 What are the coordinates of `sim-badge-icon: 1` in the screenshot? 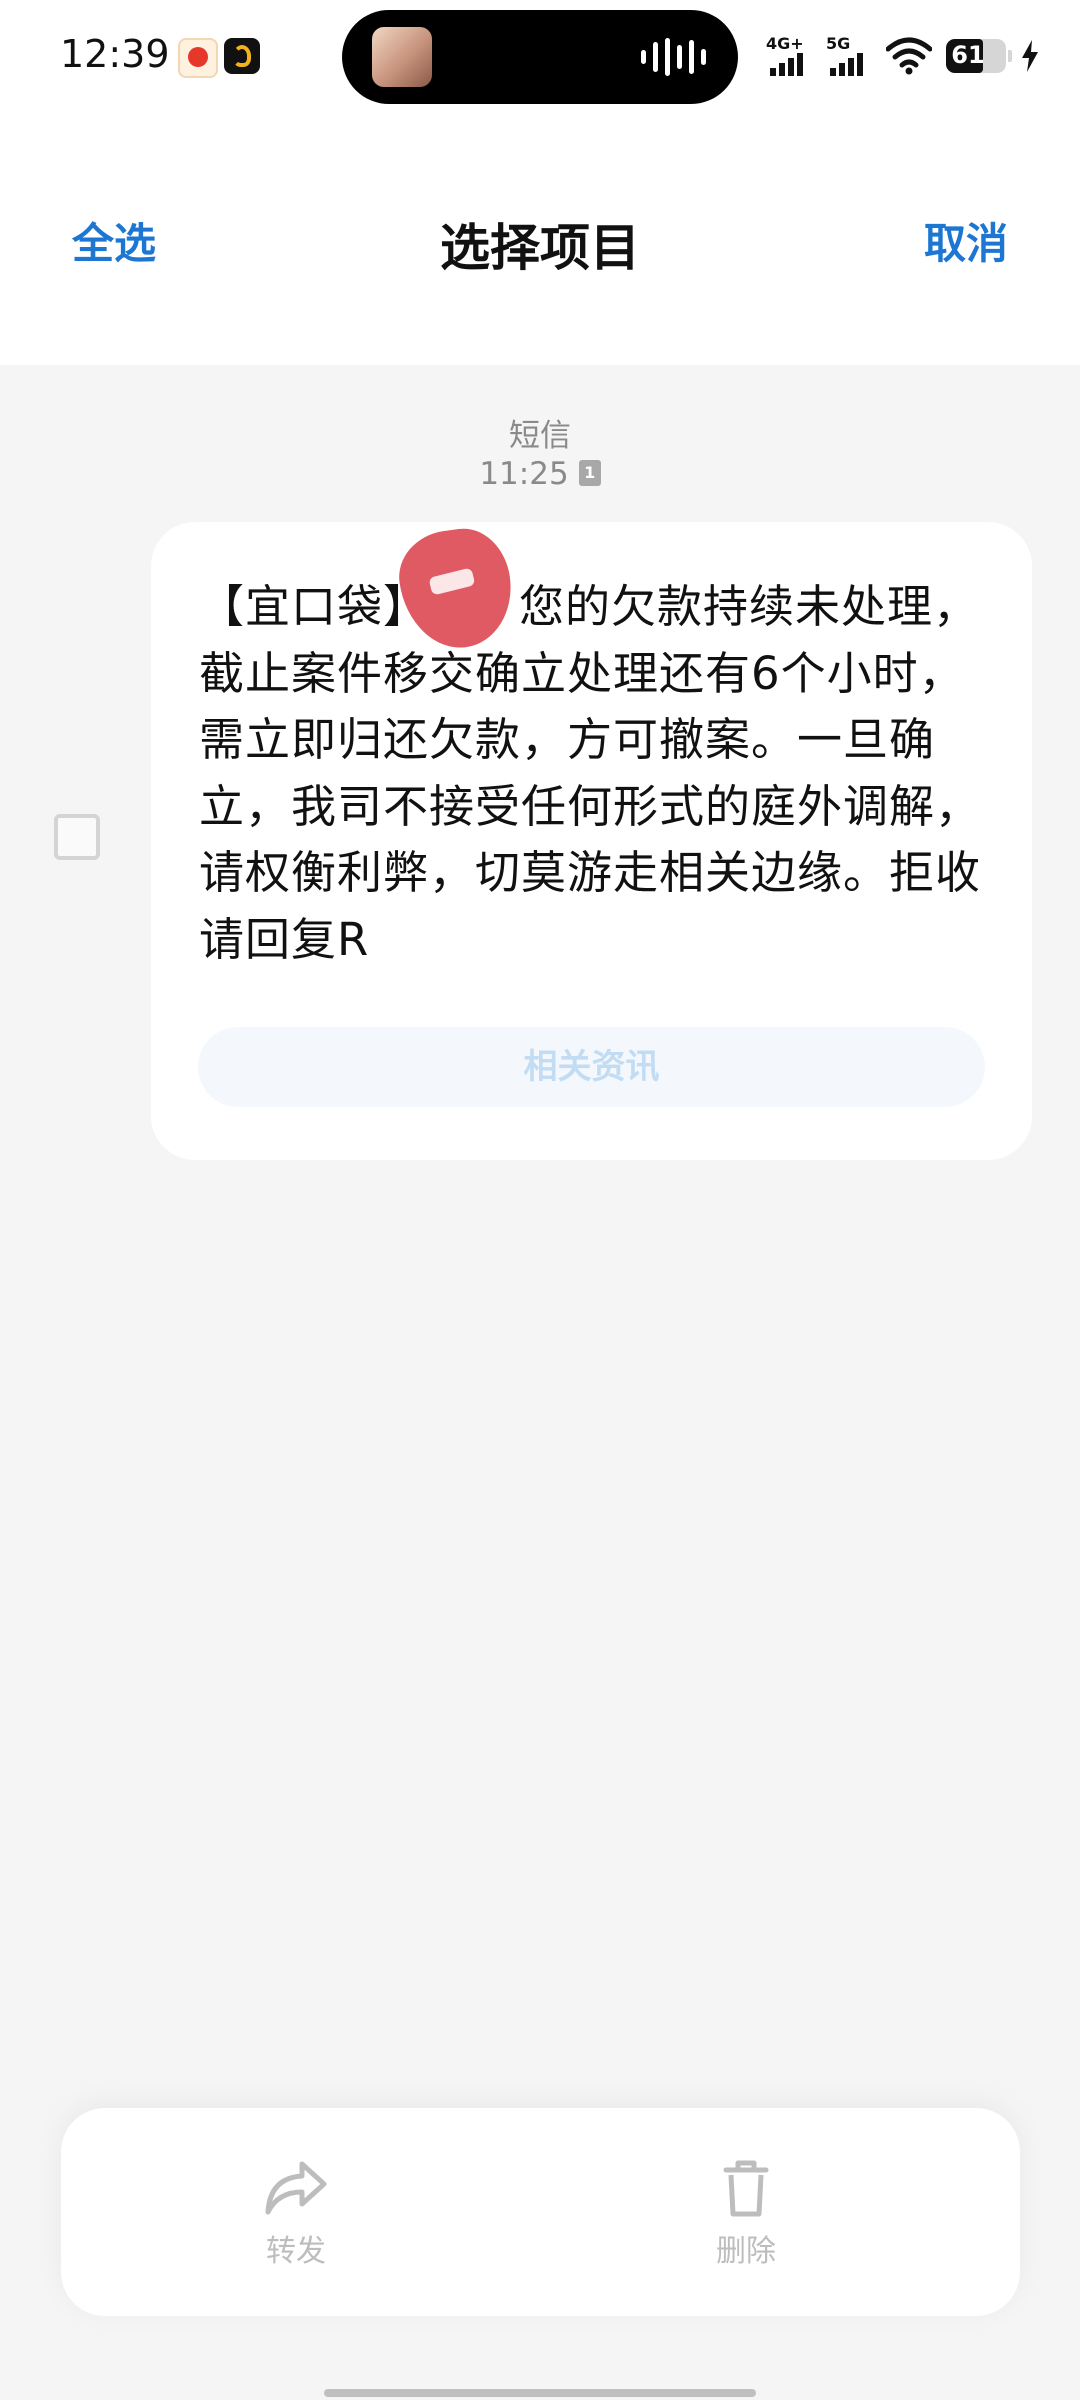 It's located at (589, 472).